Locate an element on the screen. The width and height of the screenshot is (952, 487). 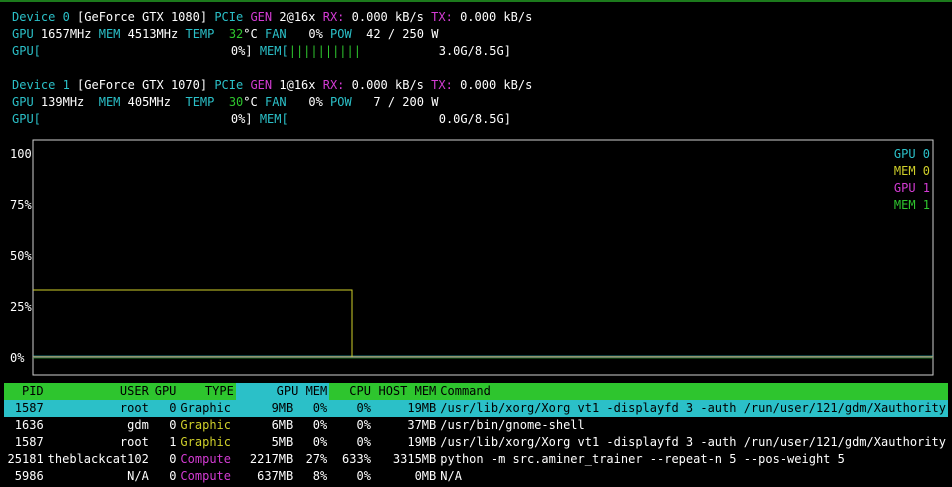
gpu-mem-percent: 27% is located at coordinates (316, 459).